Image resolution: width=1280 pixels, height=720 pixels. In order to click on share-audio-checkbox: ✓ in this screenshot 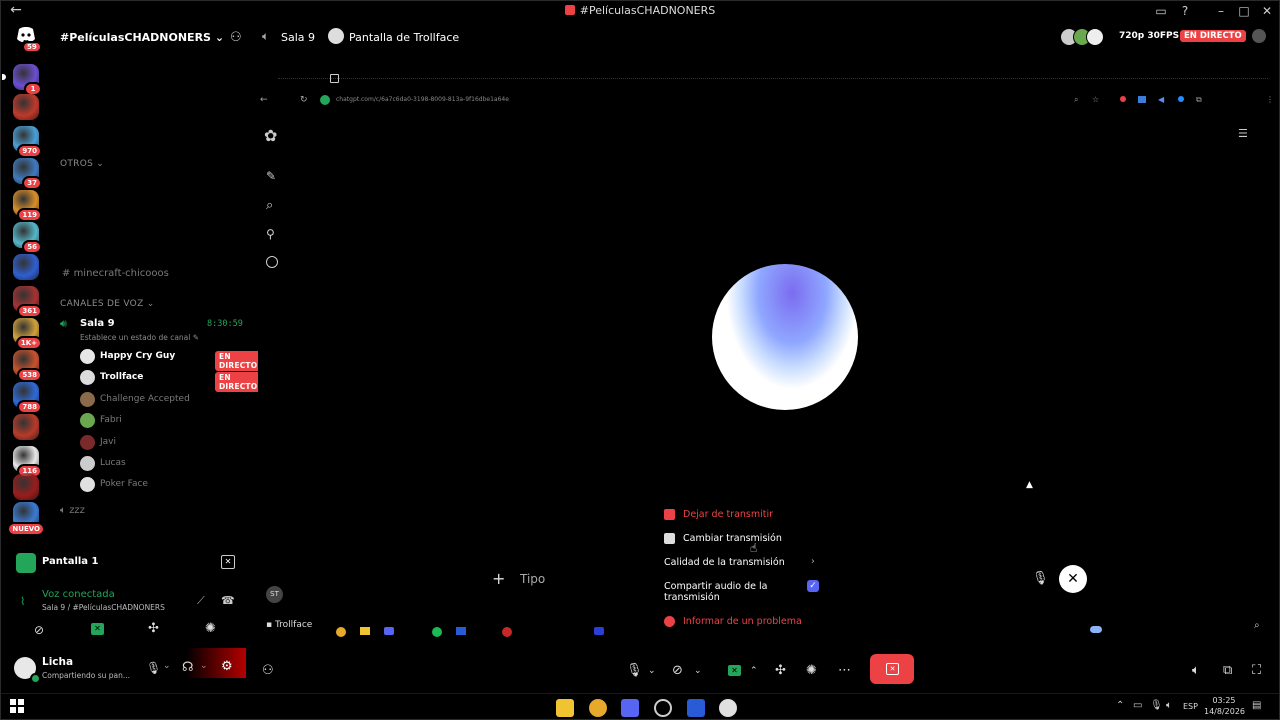, I will do `click(813, 586)`.